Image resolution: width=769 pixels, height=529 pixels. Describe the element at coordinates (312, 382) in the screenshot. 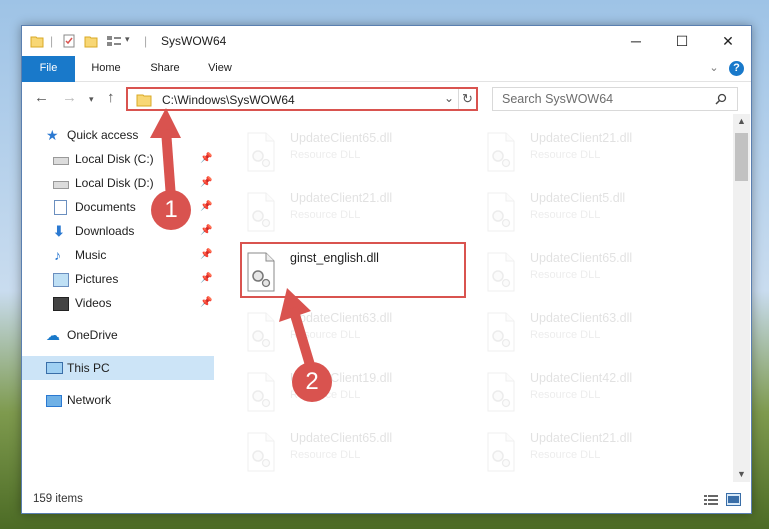

I see `step-badge-2: 2` at that location.